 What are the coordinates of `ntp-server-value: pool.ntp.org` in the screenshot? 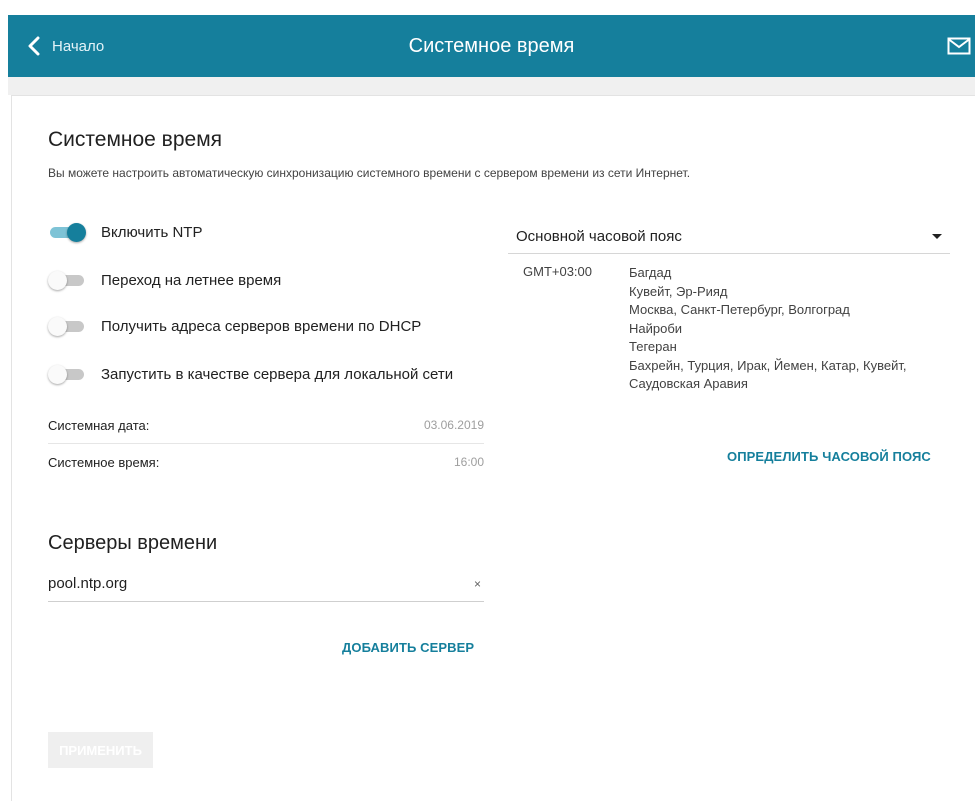 It's located at (87, 583).